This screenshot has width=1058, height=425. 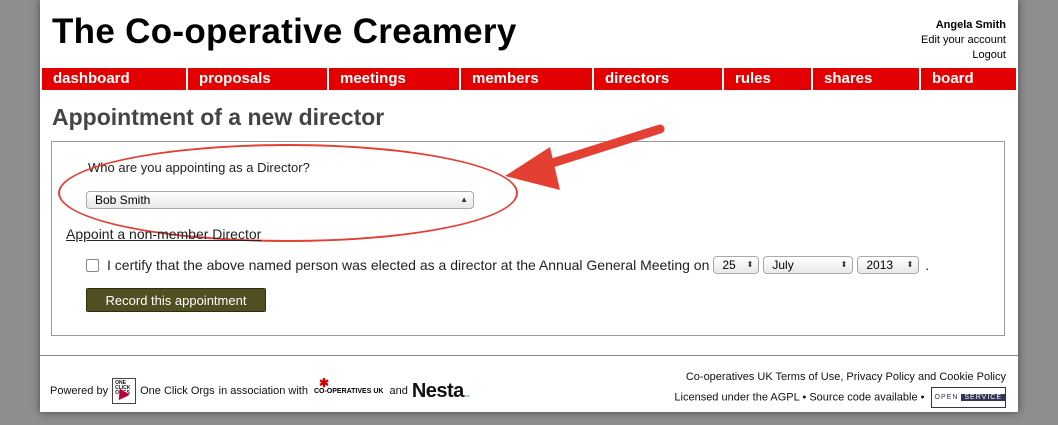 What do you see at coordinates (199, 167) in the screenshot?
I see `director-question-label: Who are you appointing as a Director?` at bounding box center [199, 167].